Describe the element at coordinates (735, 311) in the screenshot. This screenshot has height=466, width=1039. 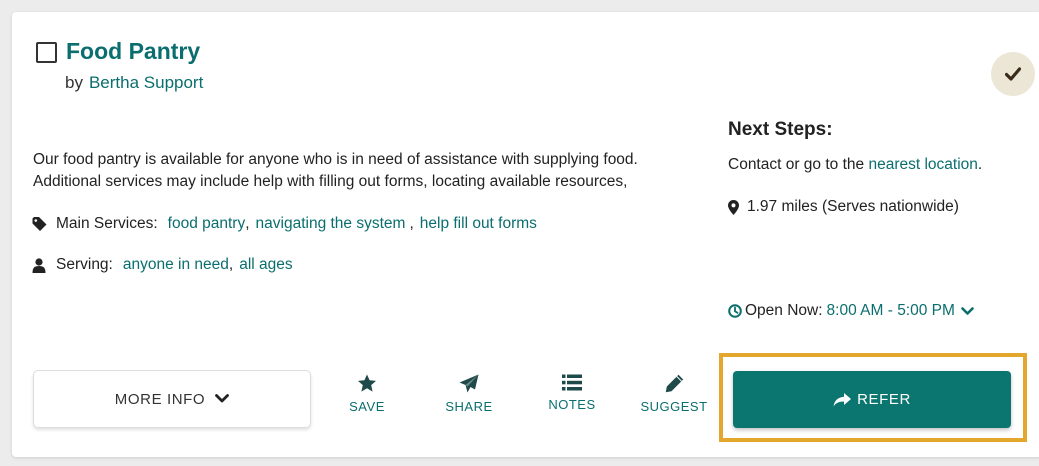
I see `clock-icon` at that location.